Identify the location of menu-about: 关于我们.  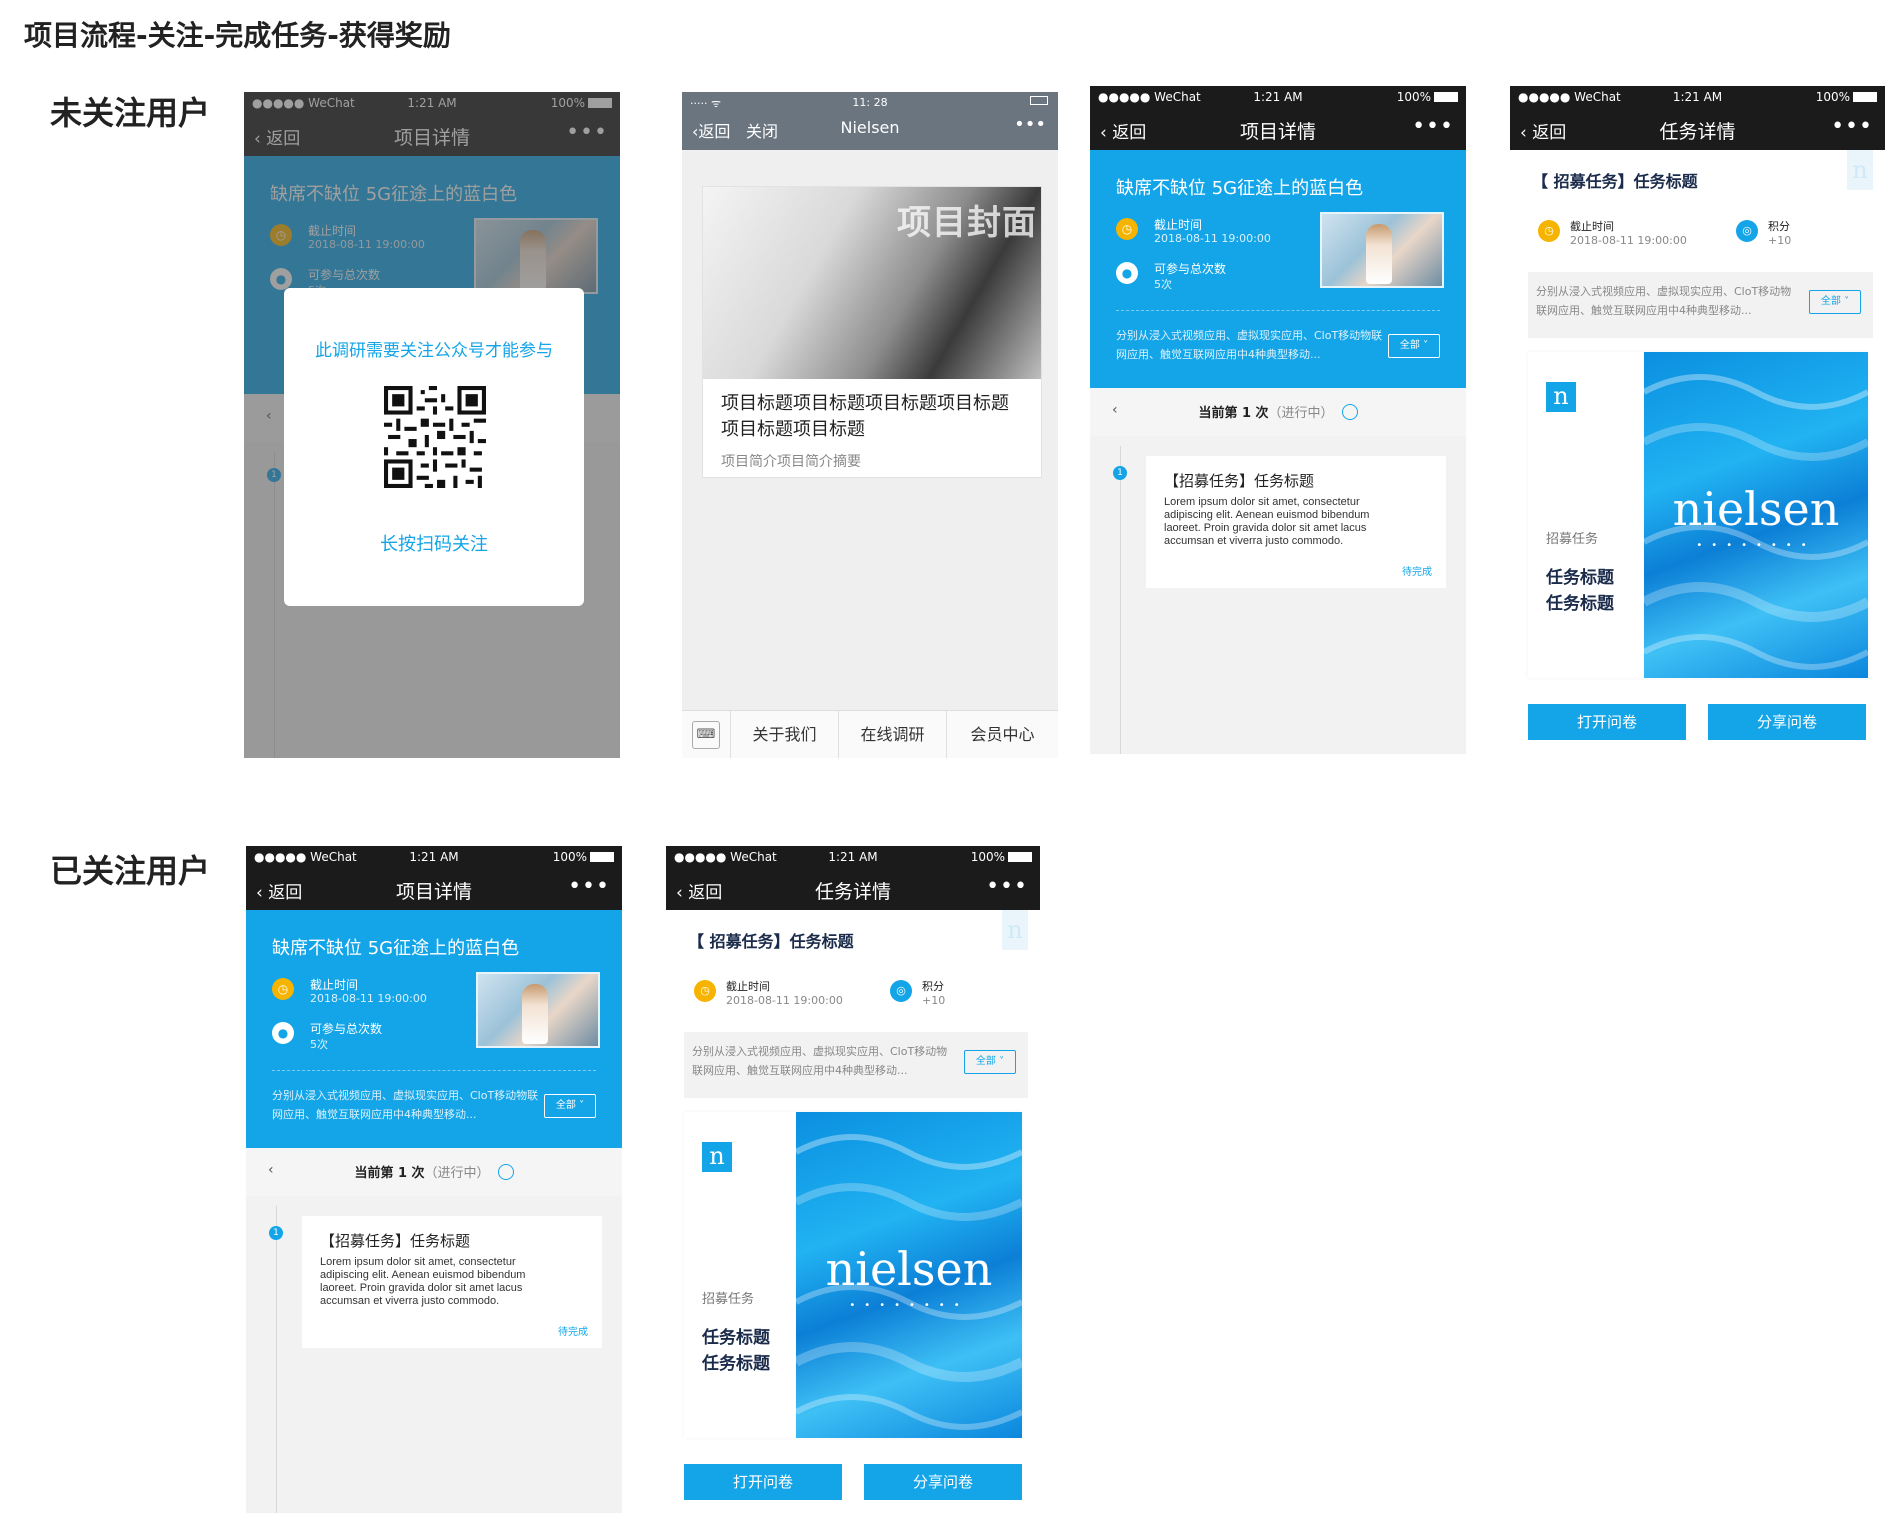
(784, 734).